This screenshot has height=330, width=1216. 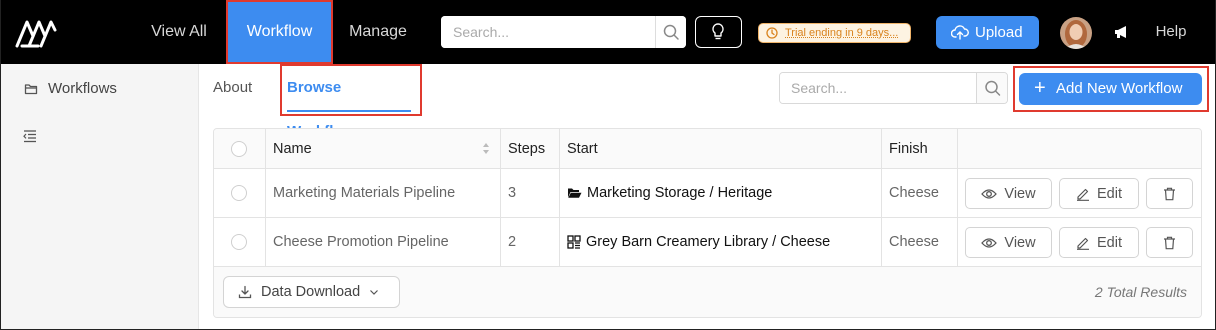 What do you see at coordinates (279, 32) in the screenshot?
I see `nav-workflow: Workflow` at bounding box center [279, 32].